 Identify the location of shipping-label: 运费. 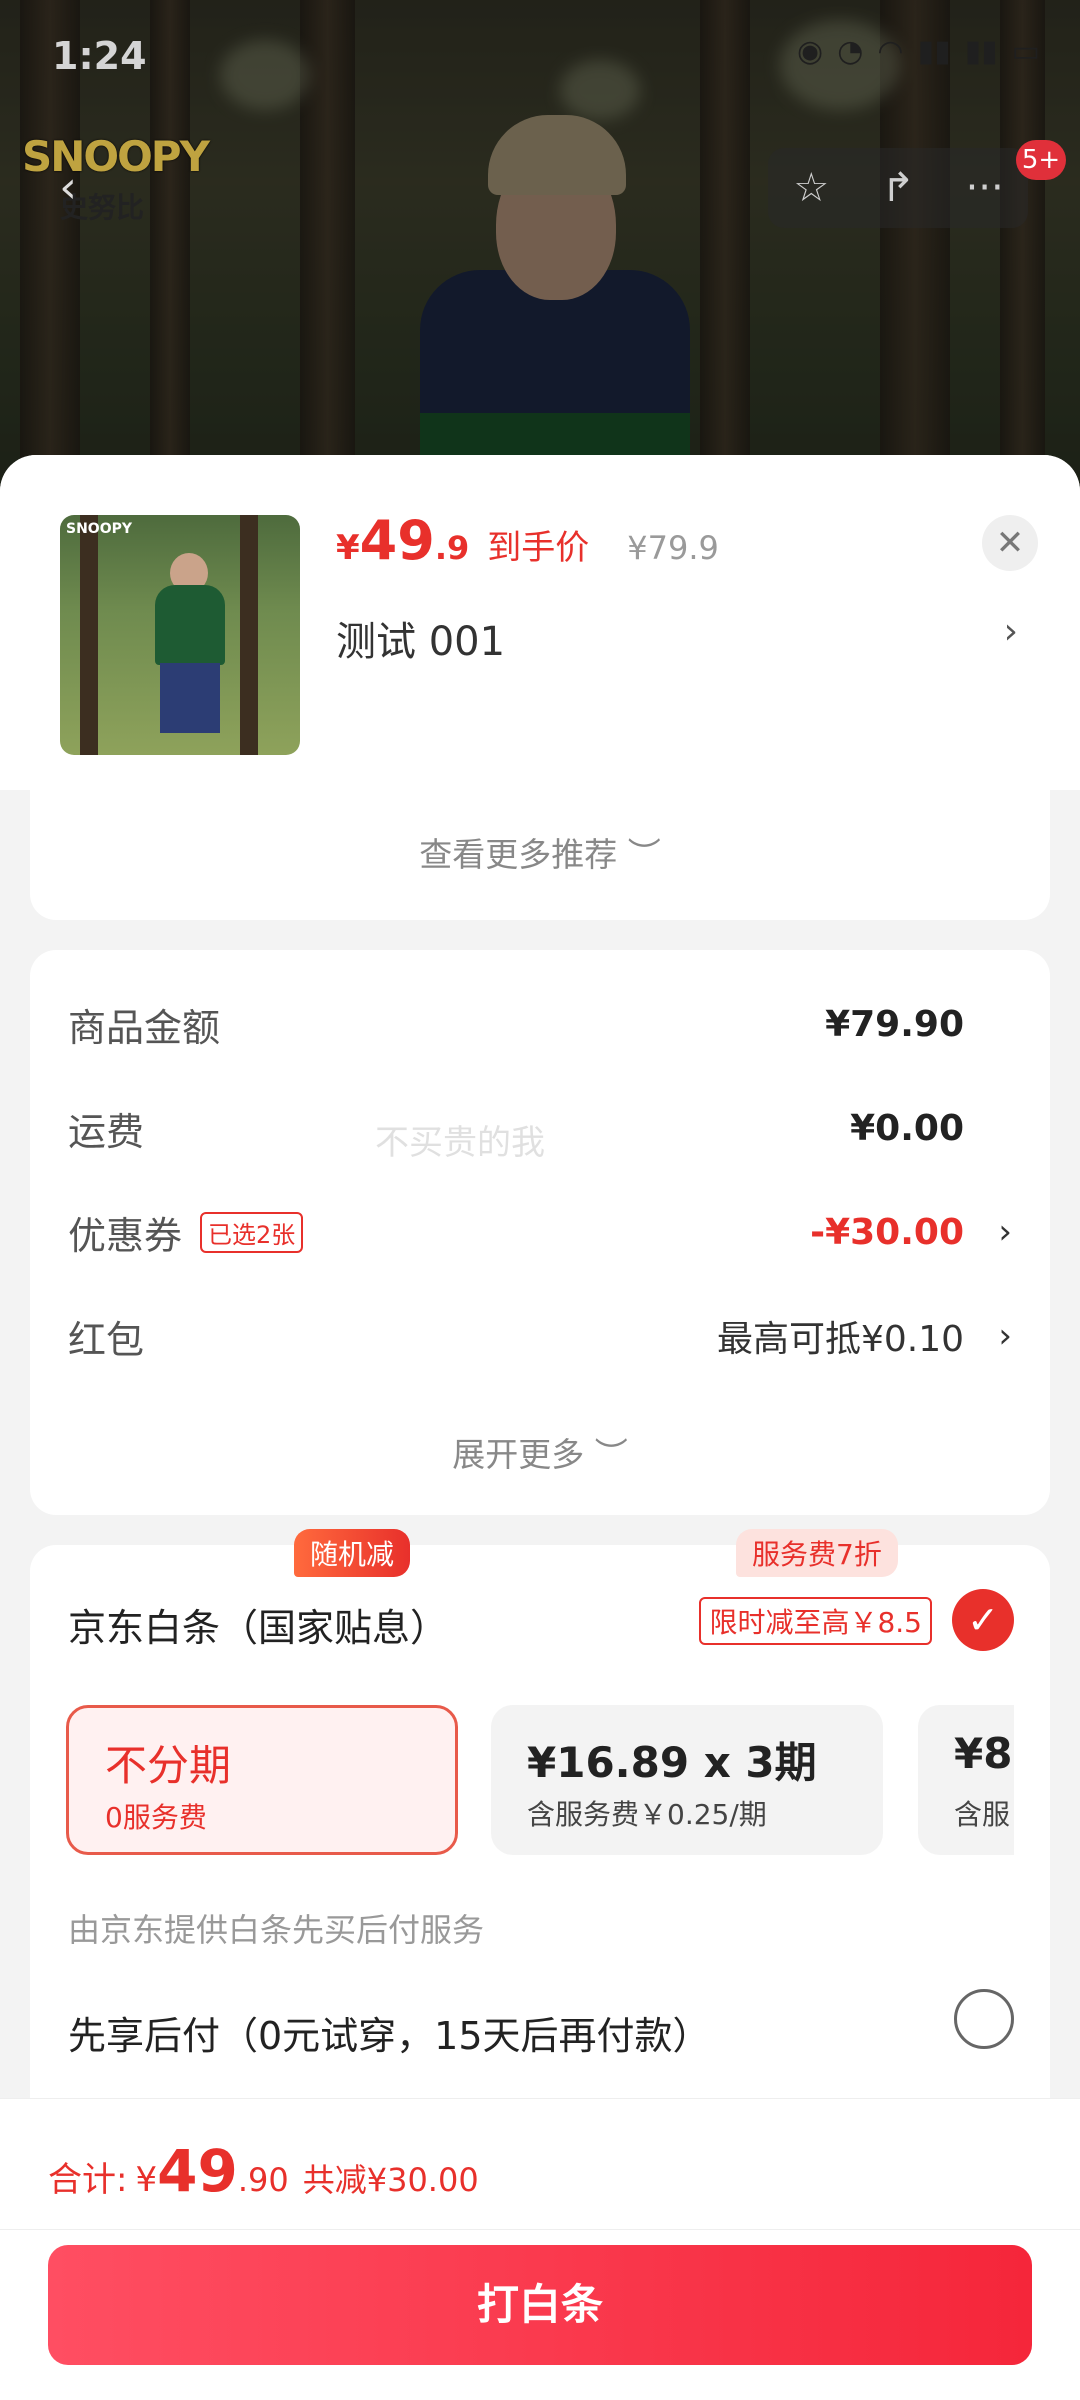
(106, 1131).